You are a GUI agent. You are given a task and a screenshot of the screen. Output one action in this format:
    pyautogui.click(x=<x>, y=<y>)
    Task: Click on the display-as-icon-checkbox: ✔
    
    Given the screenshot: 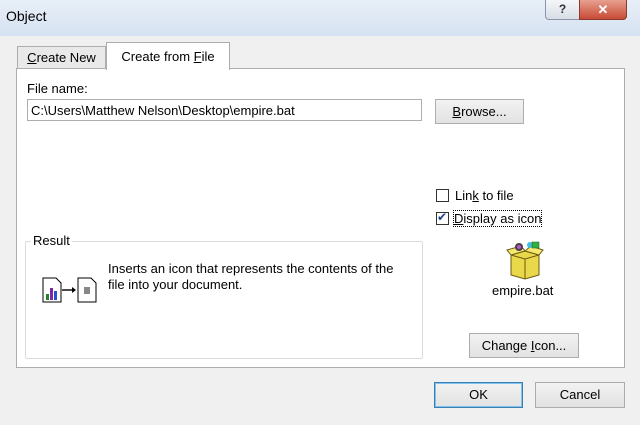 What is the action you would take?
    pyautogui.click(x=442, y=217)
    